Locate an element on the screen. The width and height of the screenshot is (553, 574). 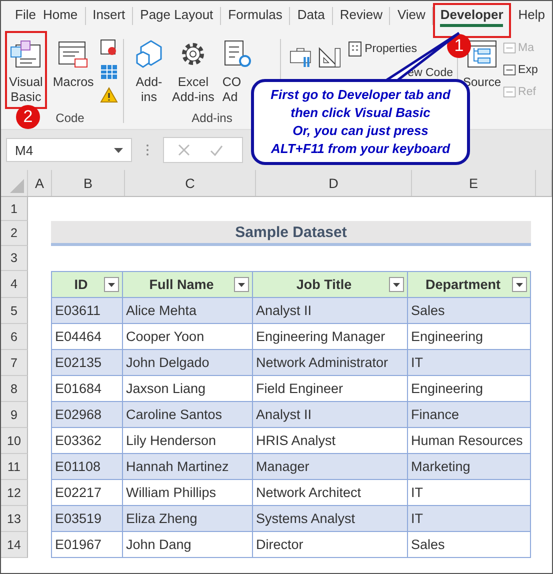
checkmark-icon is located at coordinates (216, 150).